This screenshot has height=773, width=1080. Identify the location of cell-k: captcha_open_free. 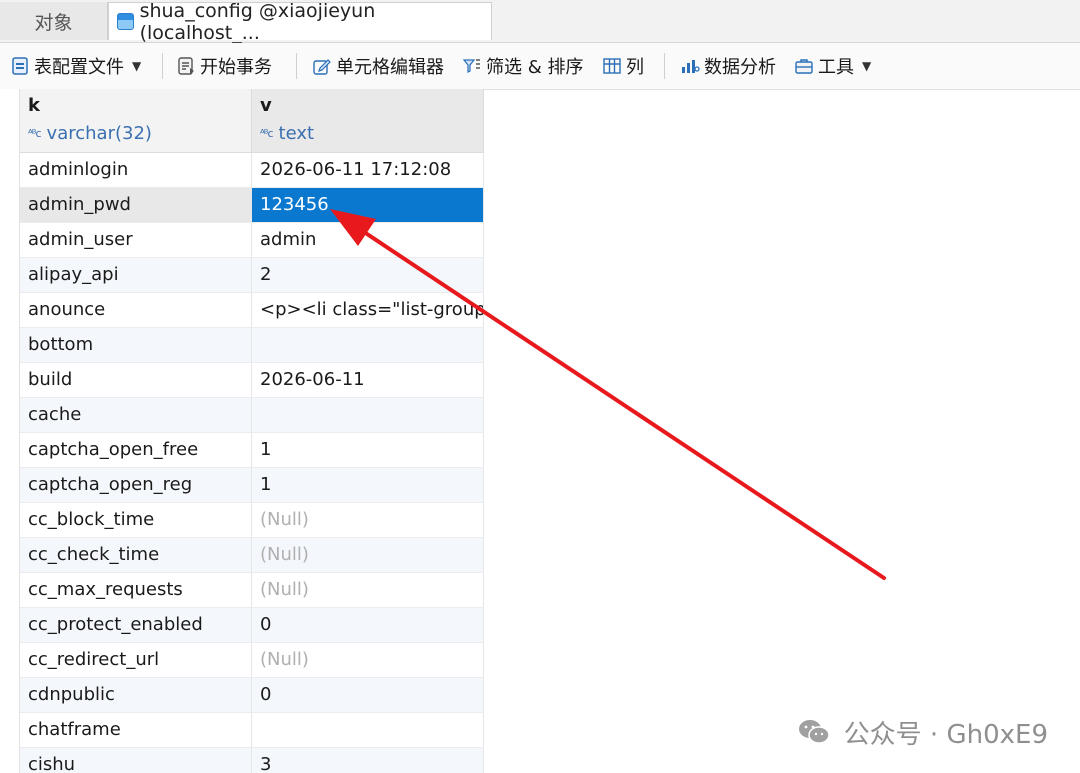
(136, 450).